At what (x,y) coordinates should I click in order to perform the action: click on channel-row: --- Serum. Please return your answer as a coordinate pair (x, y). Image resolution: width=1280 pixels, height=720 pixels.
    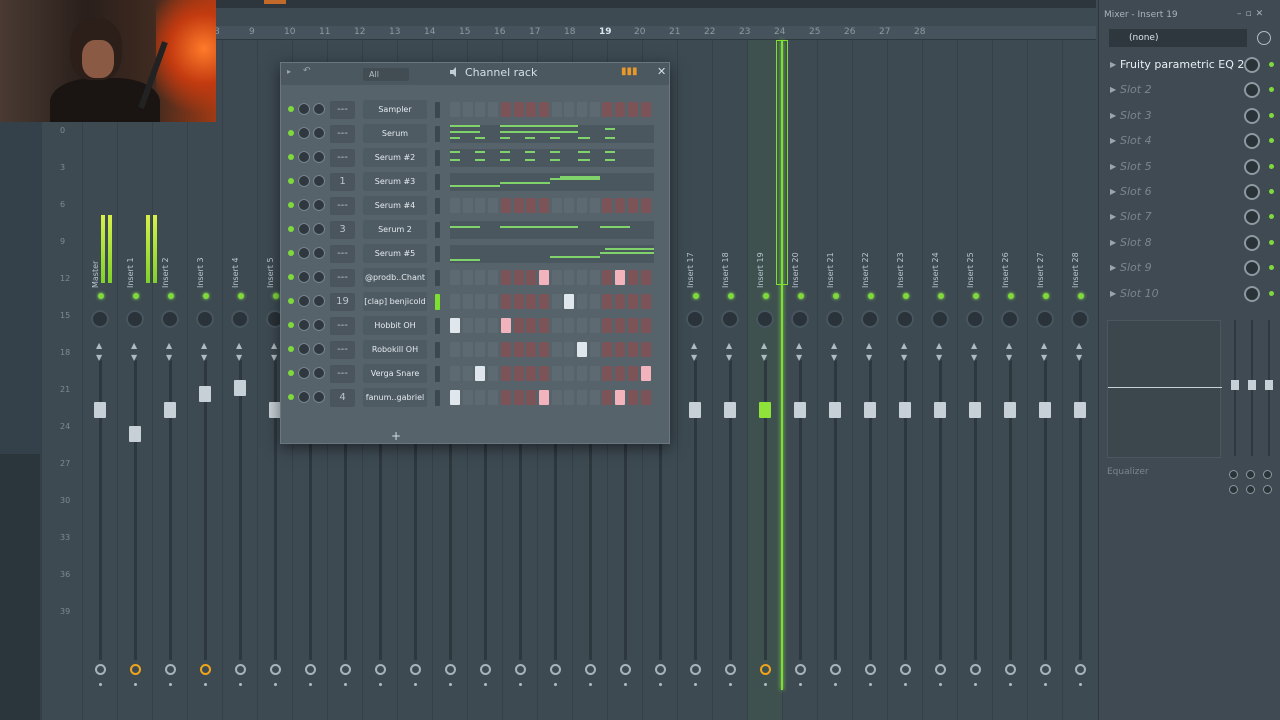
    Looking at the image, I should click on (470, 134).